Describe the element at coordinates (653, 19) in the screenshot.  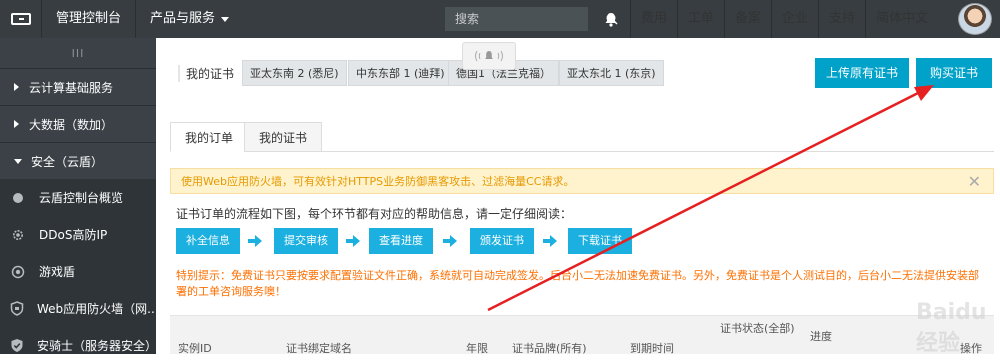
I see `nav-billing: 费用` at that location.